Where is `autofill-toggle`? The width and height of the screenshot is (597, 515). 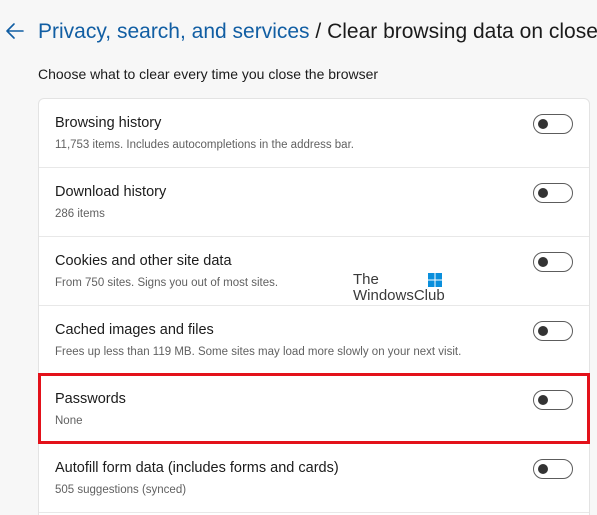
autofill-toggle is located at coordinates (553, 469).